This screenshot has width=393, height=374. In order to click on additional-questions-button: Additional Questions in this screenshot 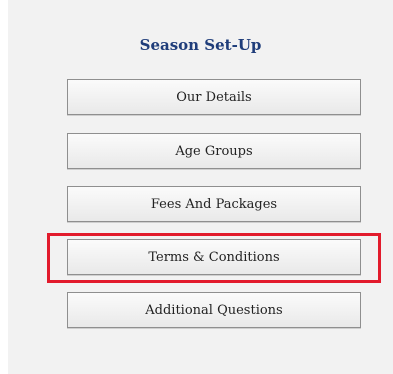, I will do `click(214, 310)`.